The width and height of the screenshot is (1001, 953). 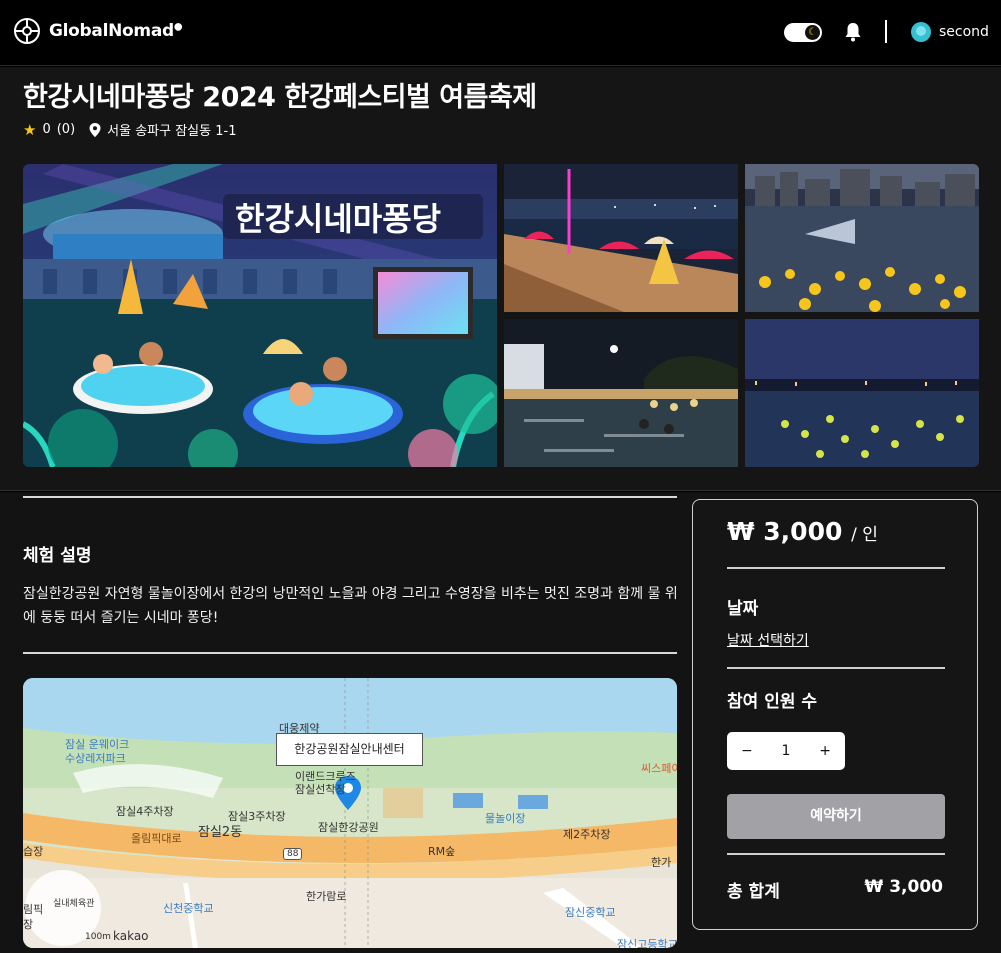 What do you see at coordinates (326, 896) in the screenshot?
I see `map-label: 한가람로` at bounding box center [326, 896].